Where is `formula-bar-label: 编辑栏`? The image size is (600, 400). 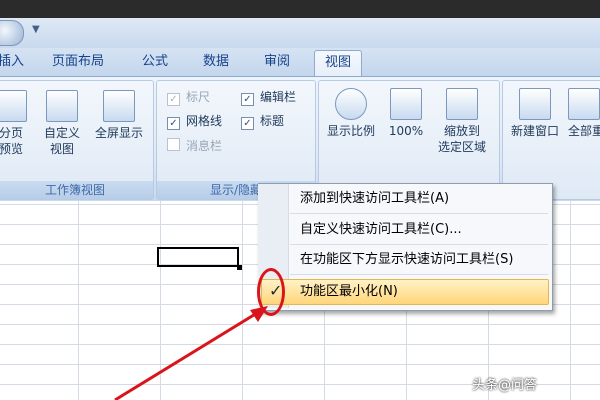
formula-bar-label: 编辑栏 is located at coordinates (278, 97).